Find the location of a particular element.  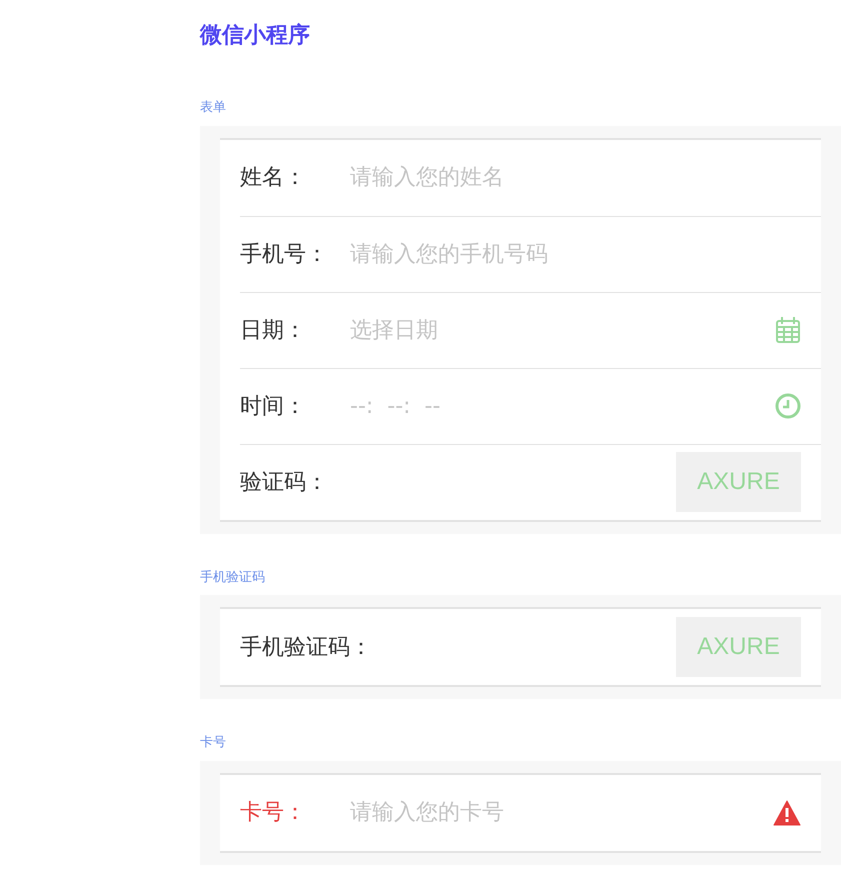

section-title: 手机验证码 is located at coordinates (233, 577).